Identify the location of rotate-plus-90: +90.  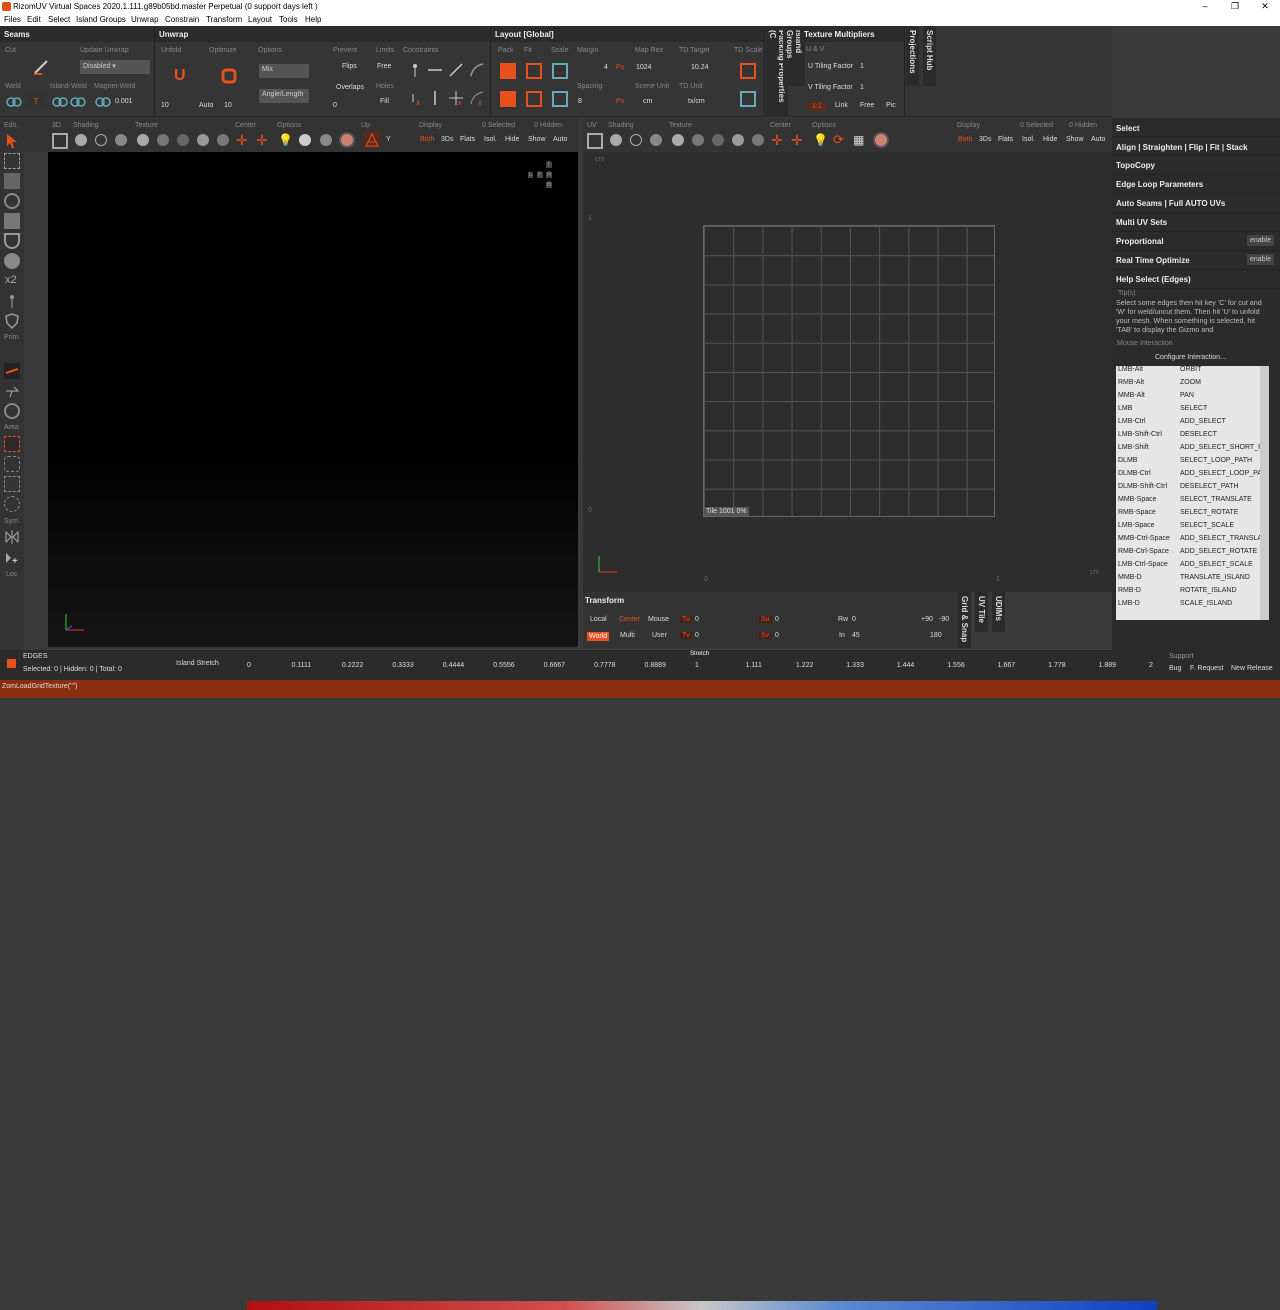
(927, 619).